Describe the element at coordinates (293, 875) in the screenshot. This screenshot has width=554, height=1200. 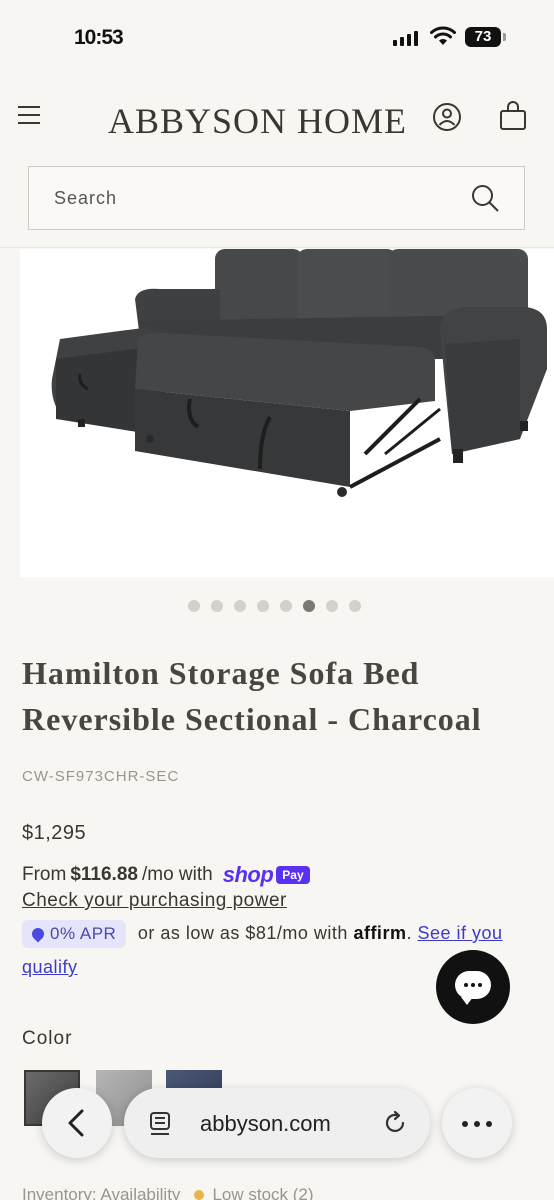
I see `shop-pay-badge: Pay` at that location.